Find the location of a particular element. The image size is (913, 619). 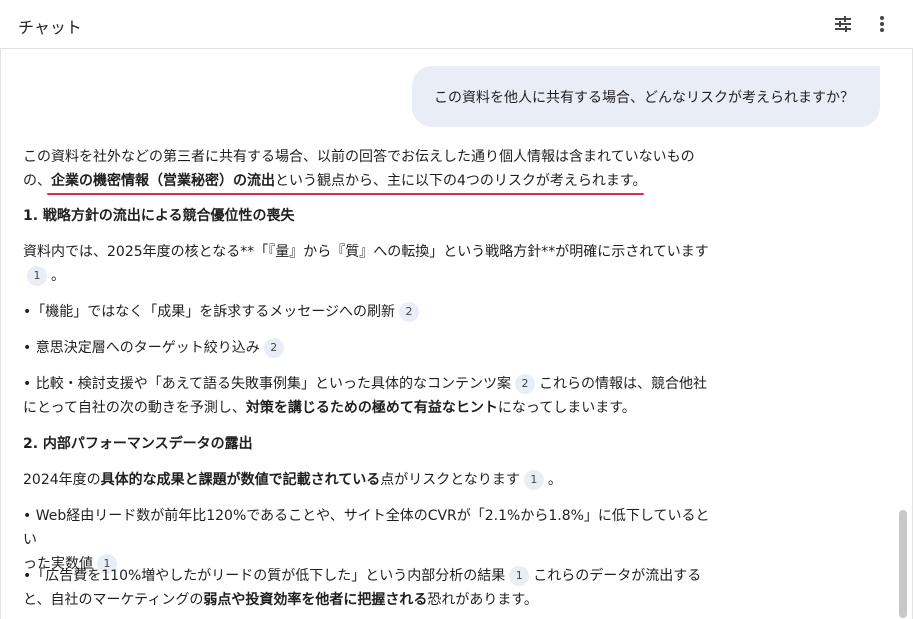

bullet-text: と、自社のマーケティングの is located at coordinates (113, 600).